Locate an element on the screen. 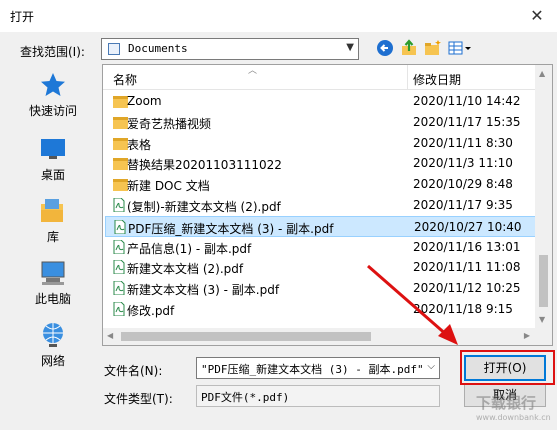 The width and height of the screenshot is (557, 430). annotation-arrow is located at coordinates (412, 304).